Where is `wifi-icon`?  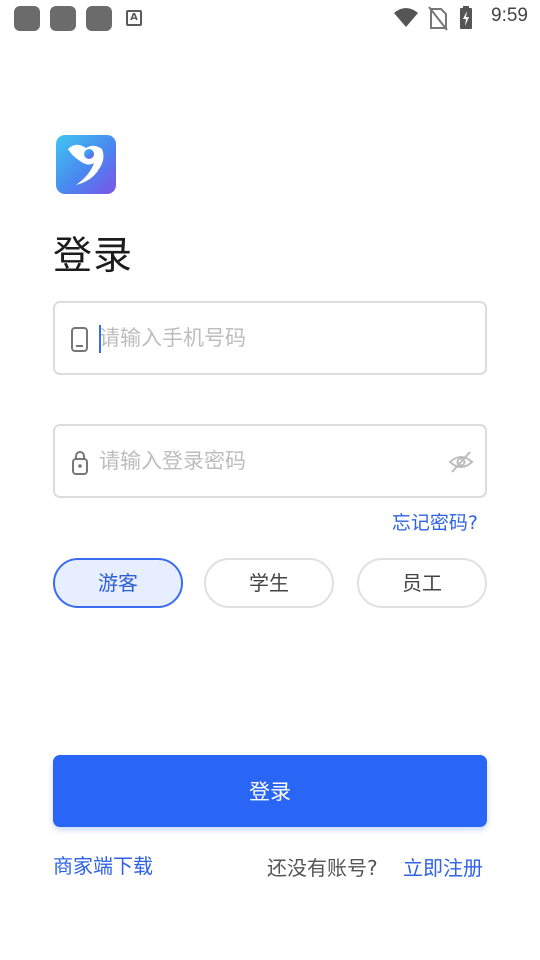 wifi-icon is located at coordinates (406, 17).